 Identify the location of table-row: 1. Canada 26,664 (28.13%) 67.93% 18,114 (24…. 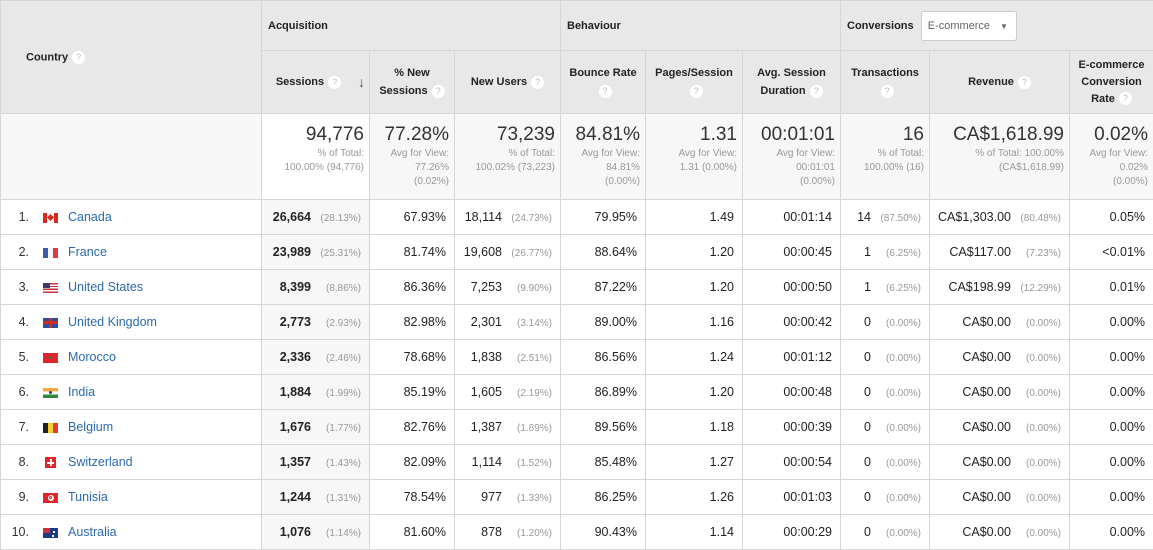
(576, 217).